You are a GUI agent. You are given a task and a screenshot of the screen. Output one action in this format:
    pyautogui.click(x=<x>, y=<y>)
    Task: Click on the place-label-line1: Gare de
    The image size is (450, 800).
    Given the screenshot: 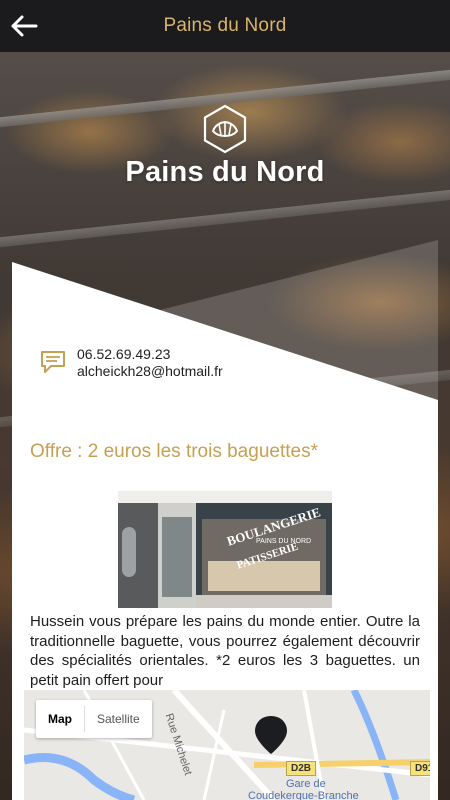 What is the action you would take?
    pyautogui.click(x=306, y=784)
    